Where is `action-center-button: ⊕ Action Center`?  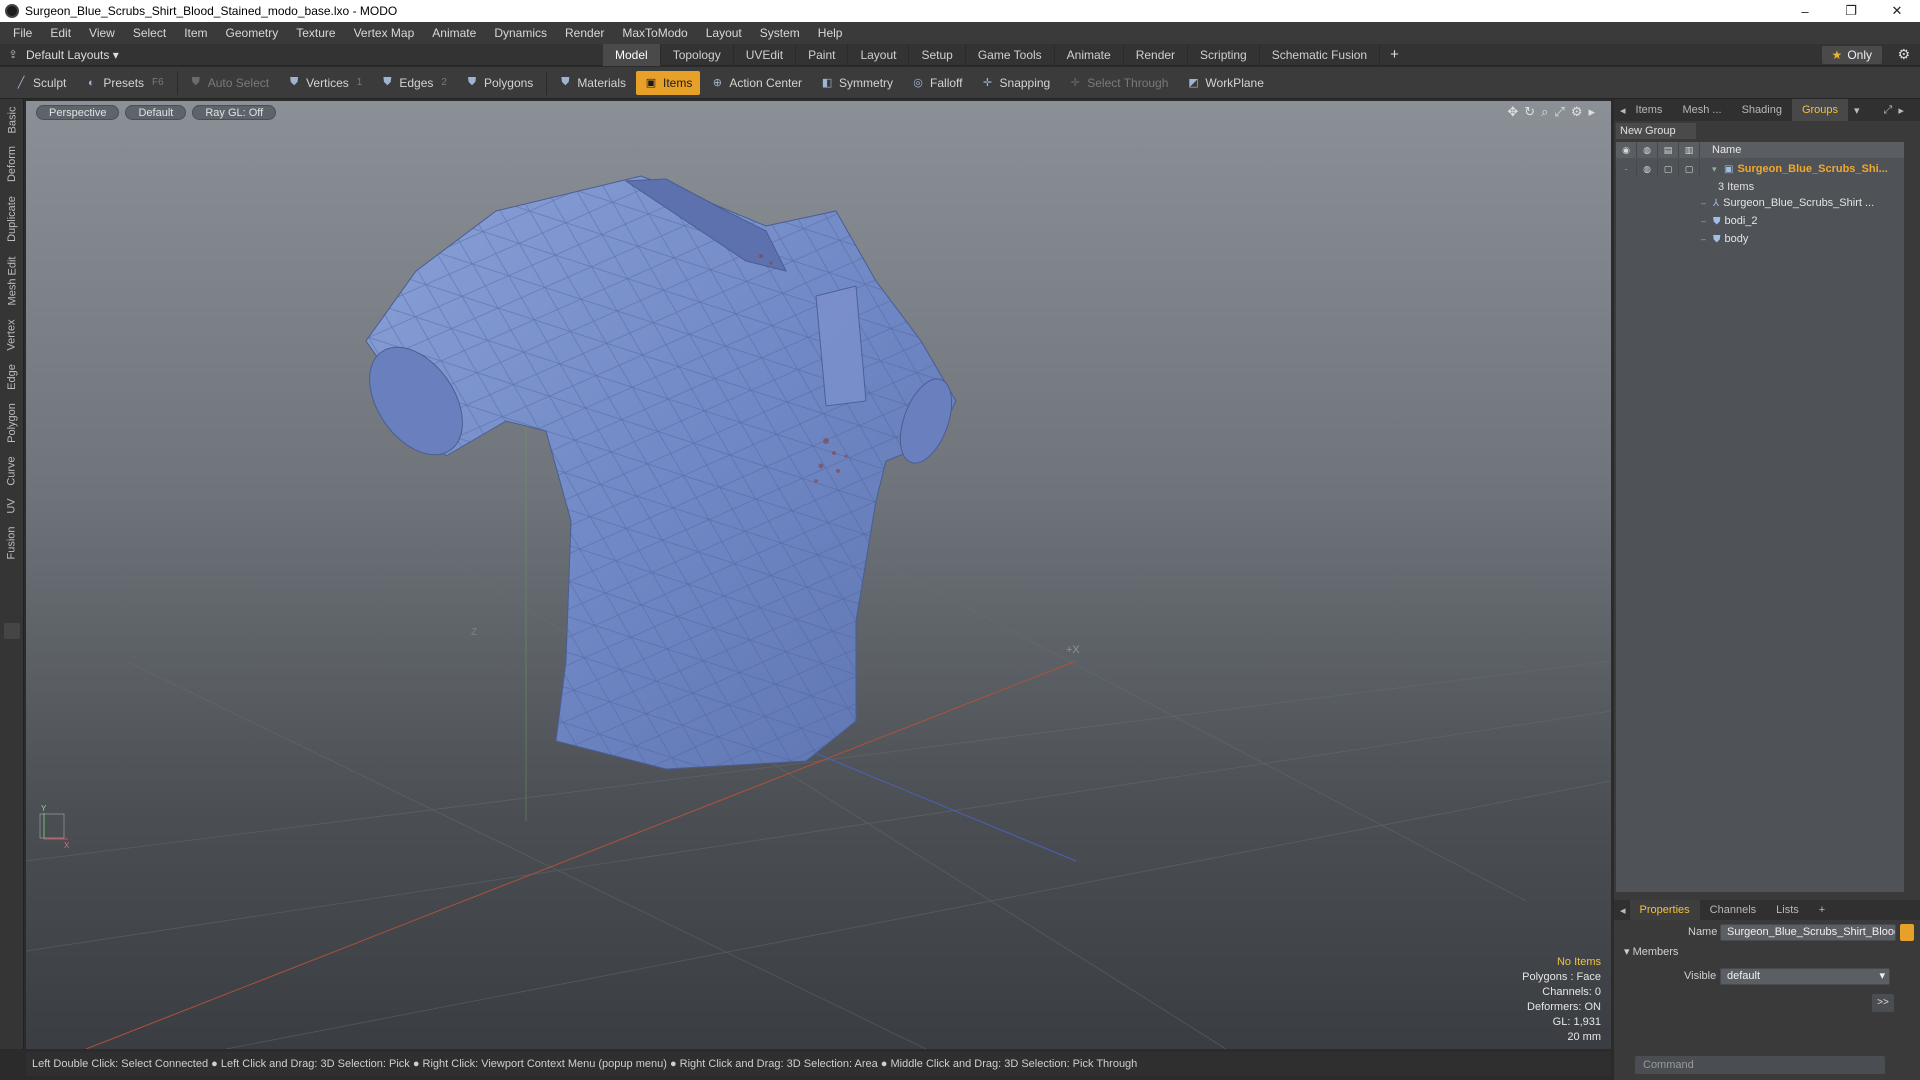
action-center-button: ⊕ Action Center is located at coordinates (756, 83).